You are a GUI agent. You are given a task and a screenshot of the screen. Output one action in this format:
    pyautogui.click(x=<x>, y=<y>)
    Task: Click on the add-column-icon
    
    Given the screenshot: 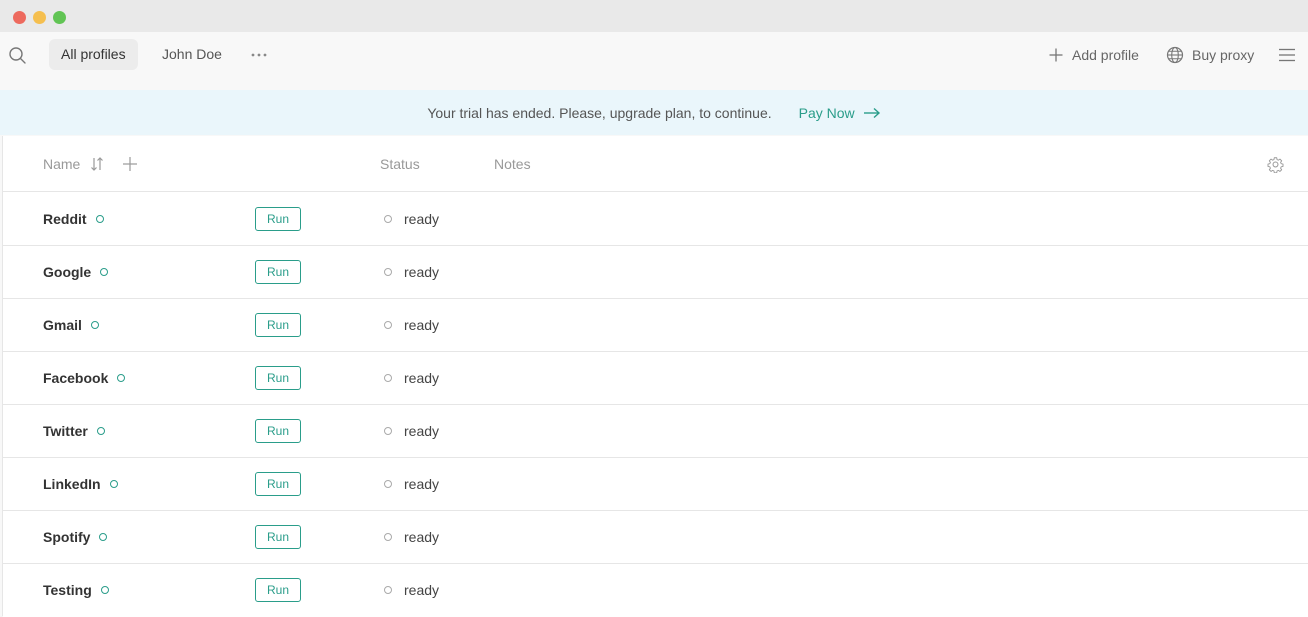 What is the action you would take?
    pyautogui.click(x=130, y=164)
    